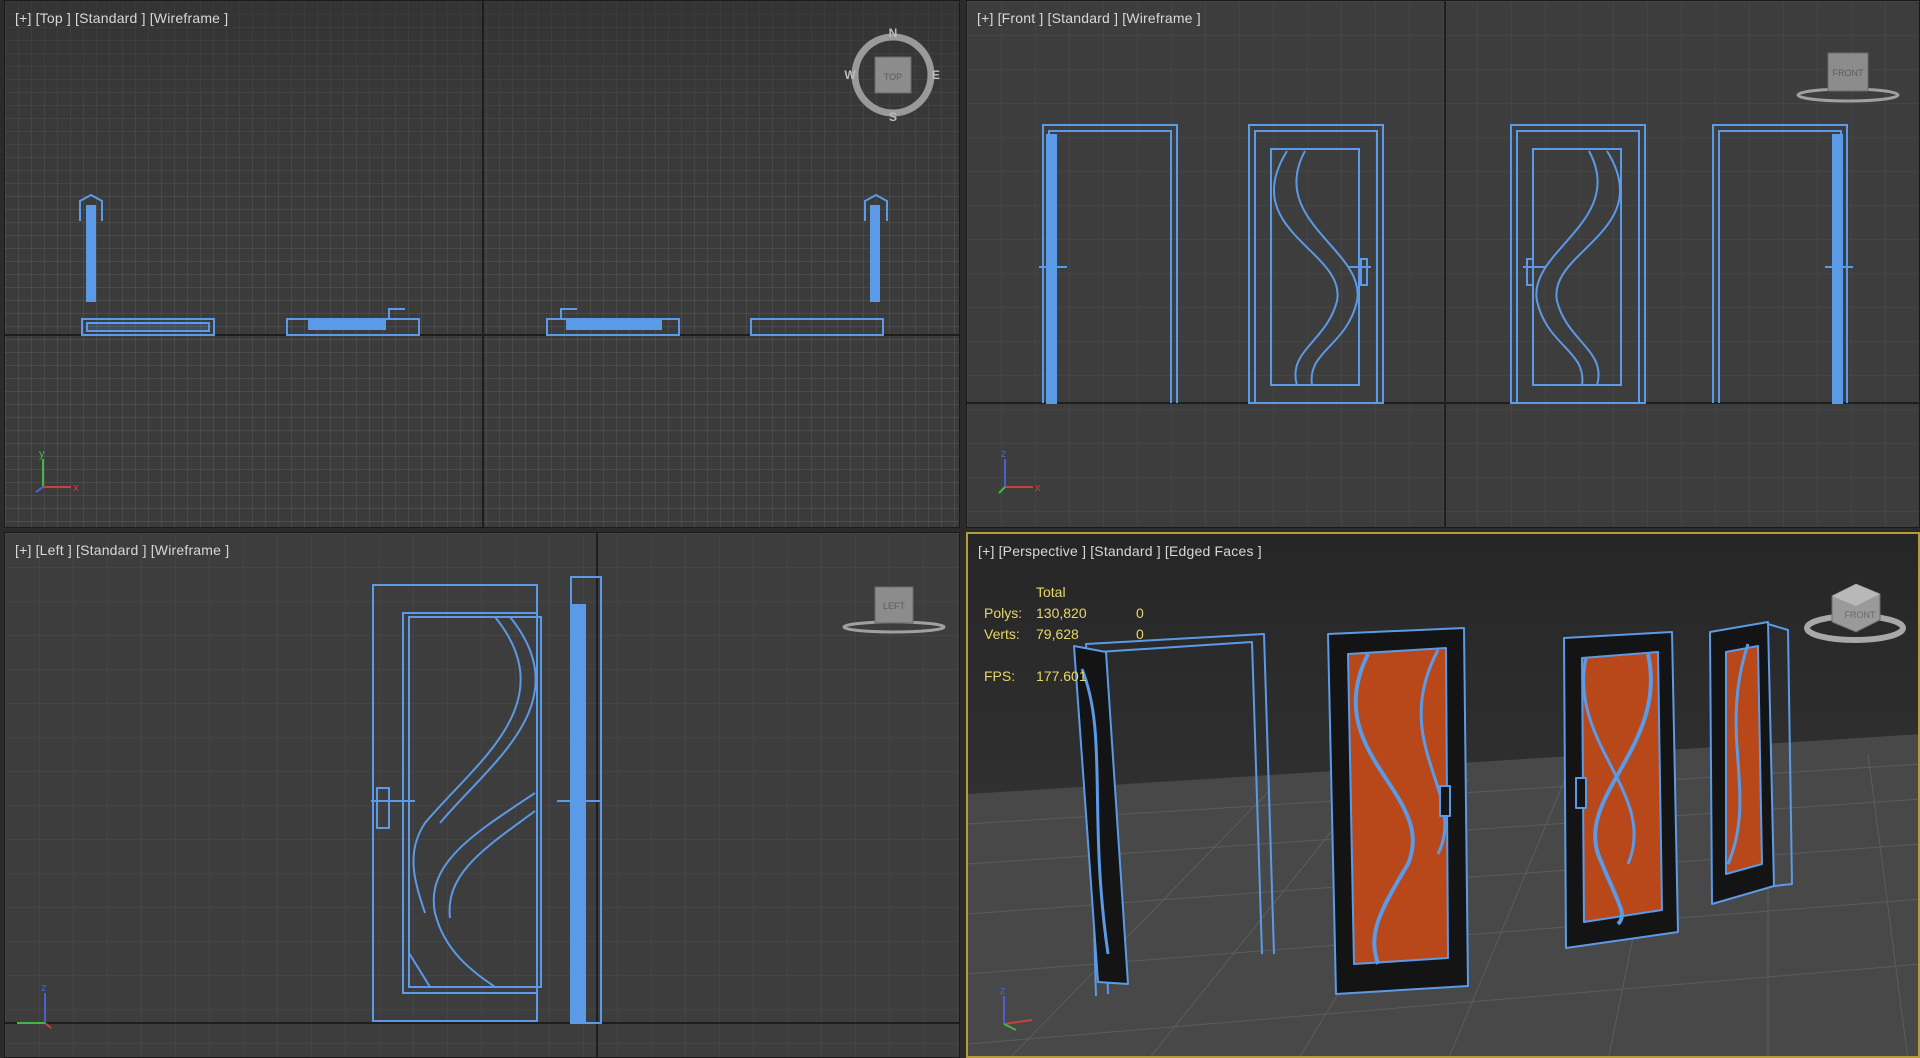 This screenshot has width=1920, height=1058. What do you see at coordinates (1057, 634) in the screenshot?
I see `verts-value: 79,628` at bounding box center [1057, 634].